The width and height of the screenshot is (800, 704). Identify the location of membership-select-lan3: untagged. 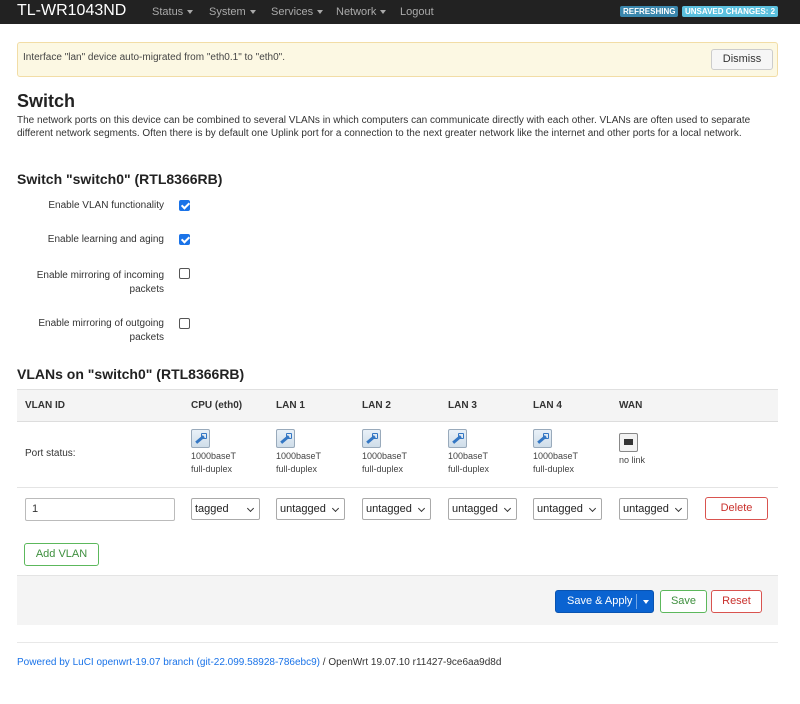
(482, 509).